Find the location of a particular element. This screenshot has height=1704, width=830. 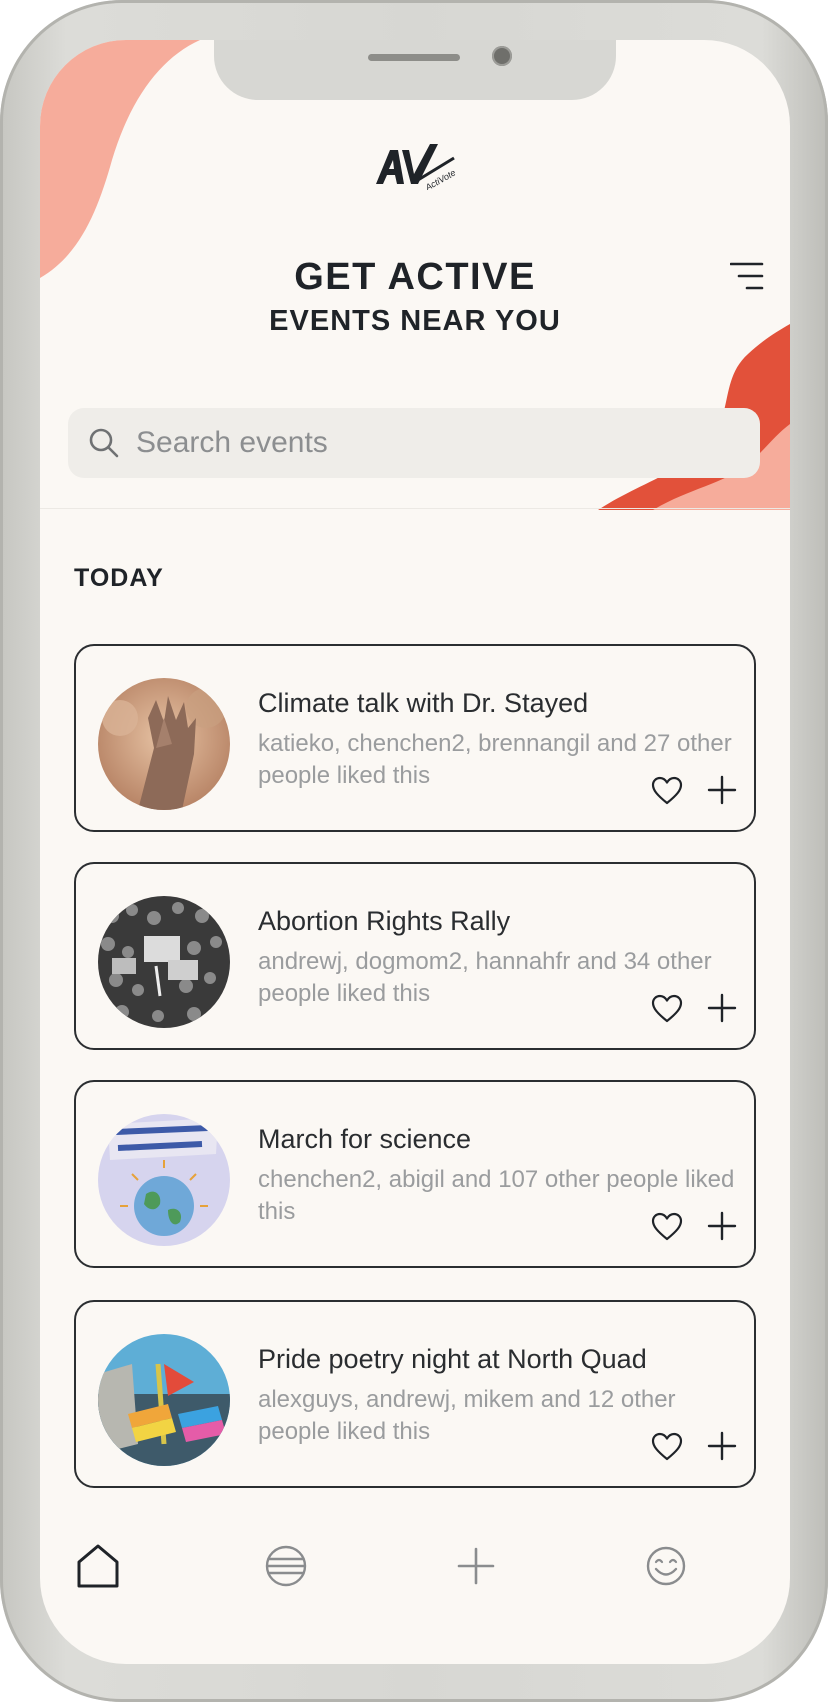

event-title: Abortion Rights Rally is located at coordinates (384, 921).